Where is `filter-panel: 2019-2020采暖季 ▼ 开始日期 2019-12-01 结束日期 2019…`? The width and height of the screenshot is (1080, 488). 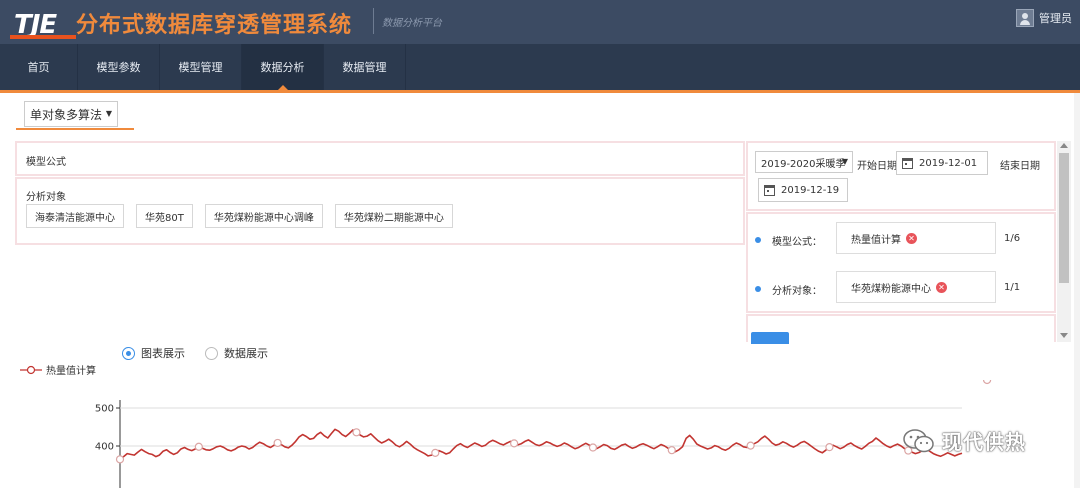
filter-panel: 2019-2020采暖季 ▼ 开始日期 2019-12-01 结束日期 2019… is located at coordinates (901, 176).